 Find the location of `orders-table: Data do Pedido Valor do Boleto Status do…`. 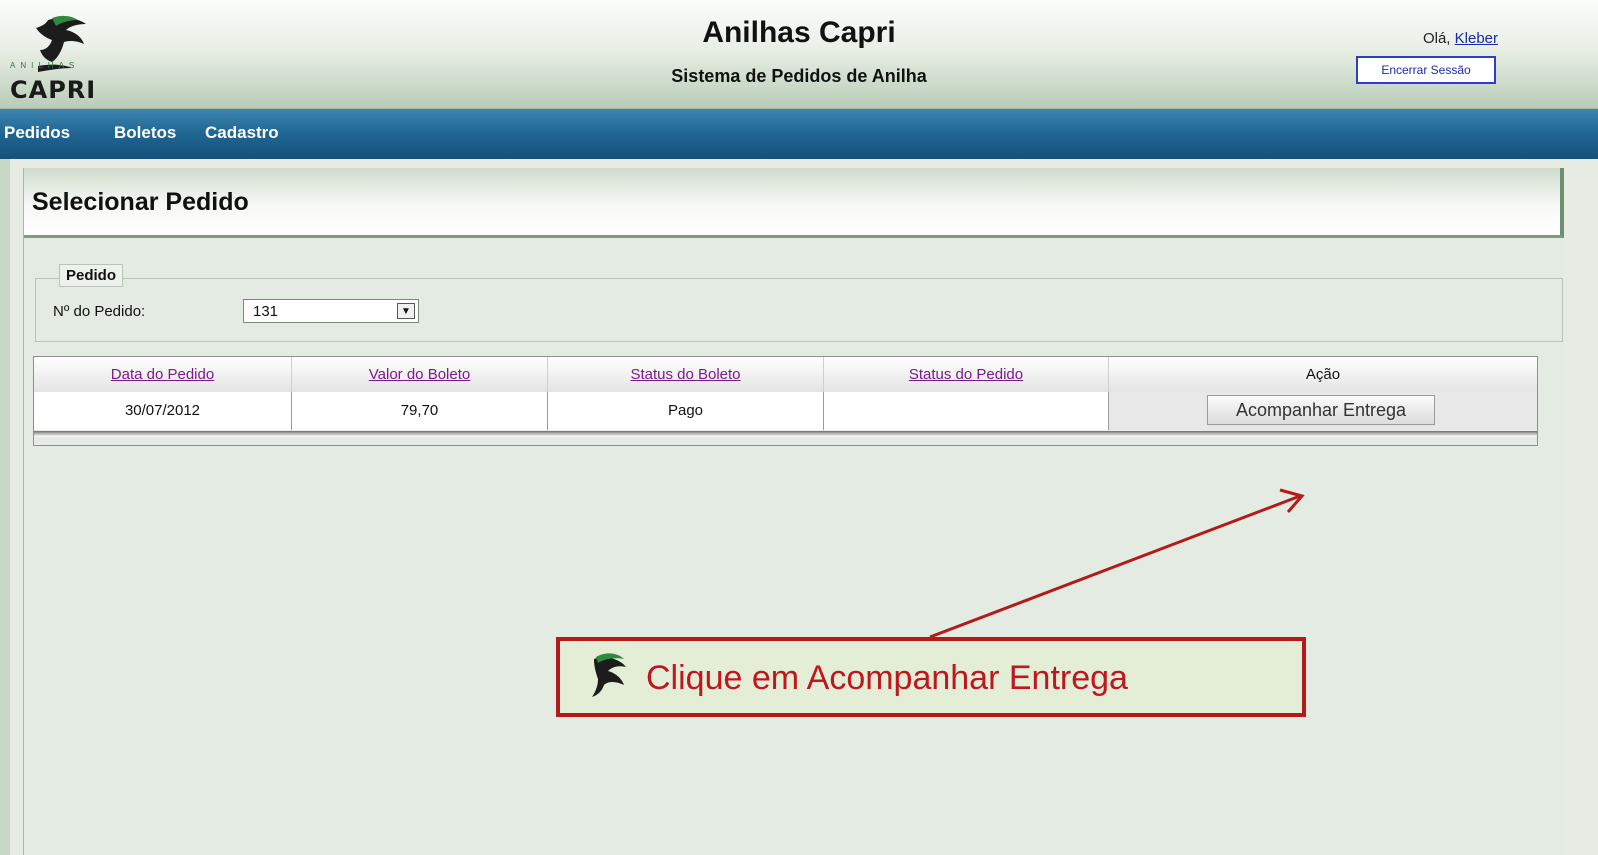

orders-table: Data do Pedido Valor do Boleto Status do… is located at coordinates (785, 401).